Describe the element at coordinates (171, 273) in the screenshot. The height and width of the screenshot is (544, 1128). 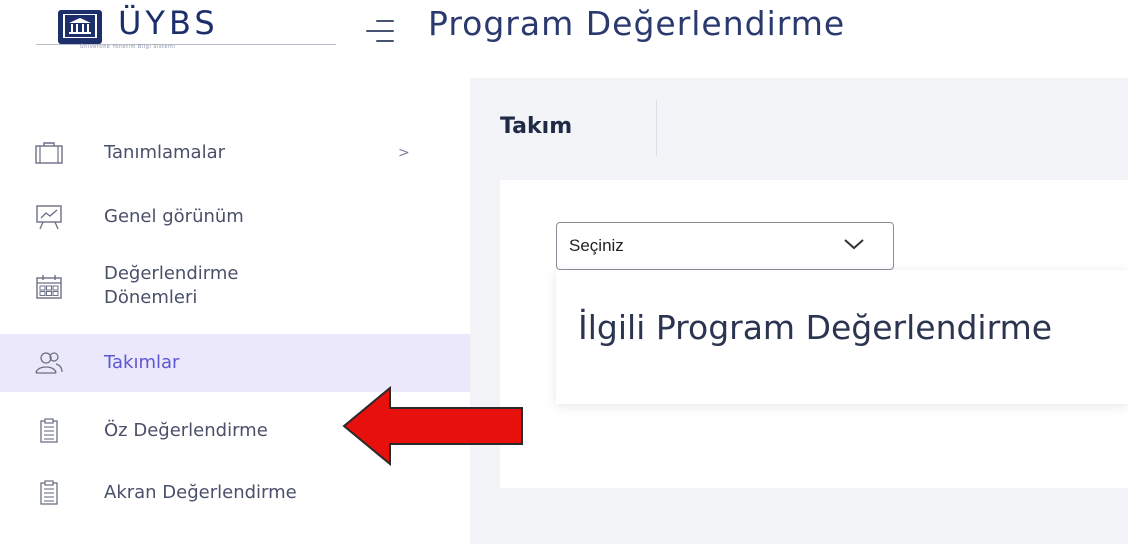
I see `sidebar-item-label-line1: Değerlendirme` at that location.